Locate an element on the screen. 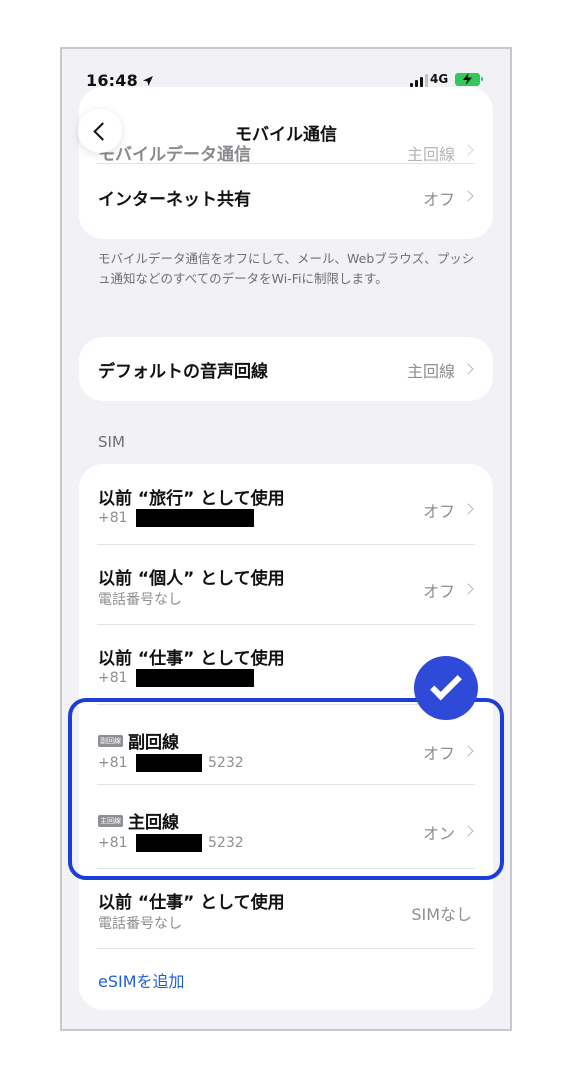 Image resolution: width=570 pixels, height=1080 pixels. add-esim-link: eSIMを追加 is located at coordinates (141, 980).